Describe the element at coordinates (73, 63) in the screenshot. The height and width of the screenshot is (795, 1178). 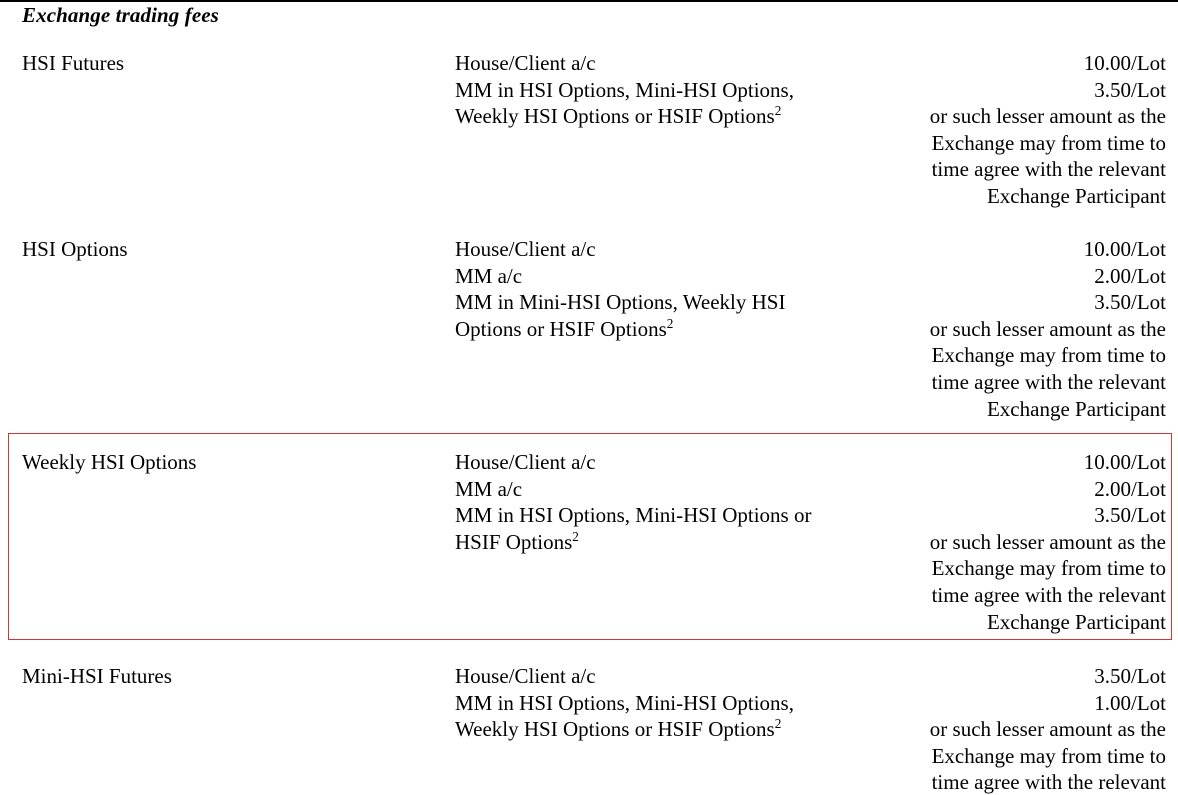
I see `product-name: HSI Futures` at that location.